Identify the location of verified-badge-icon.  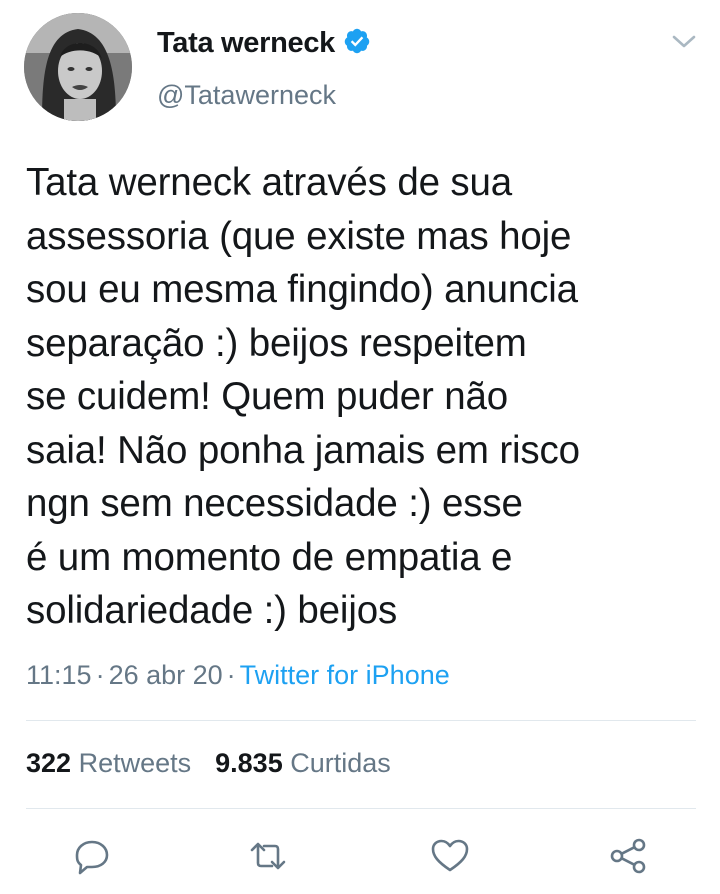
(357, 41).